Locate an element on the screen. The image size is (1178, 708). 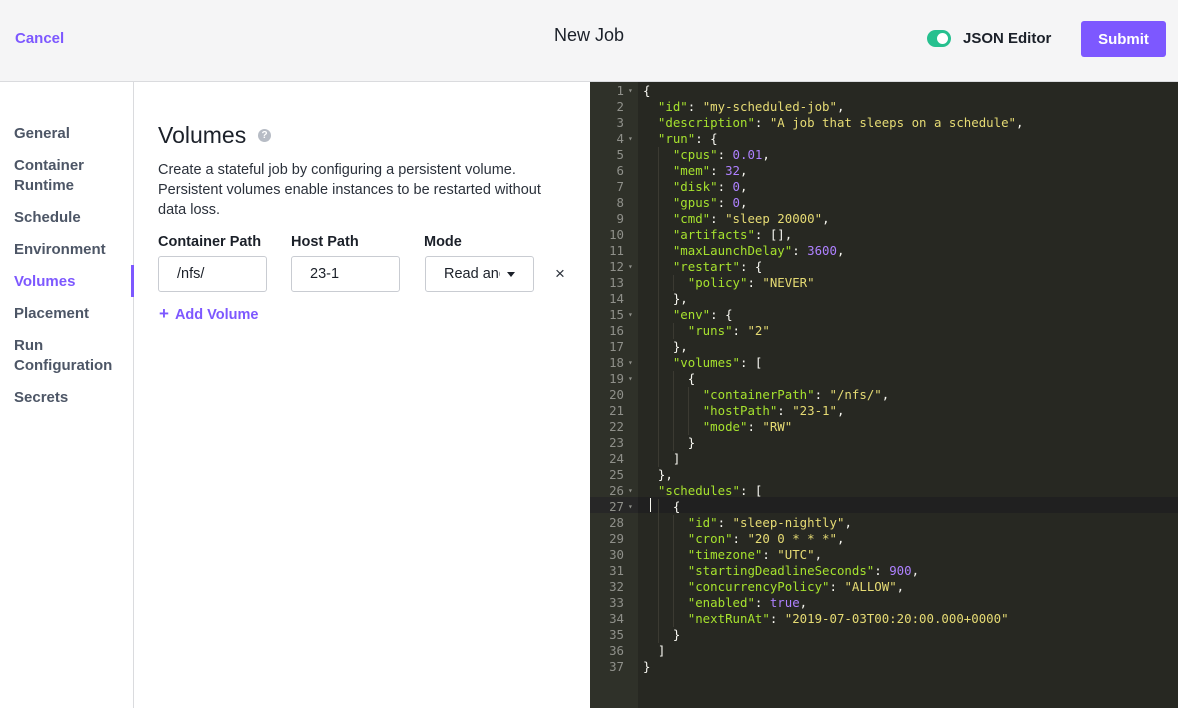
sidebar-item-general: General is located at coordinates (69, 134).